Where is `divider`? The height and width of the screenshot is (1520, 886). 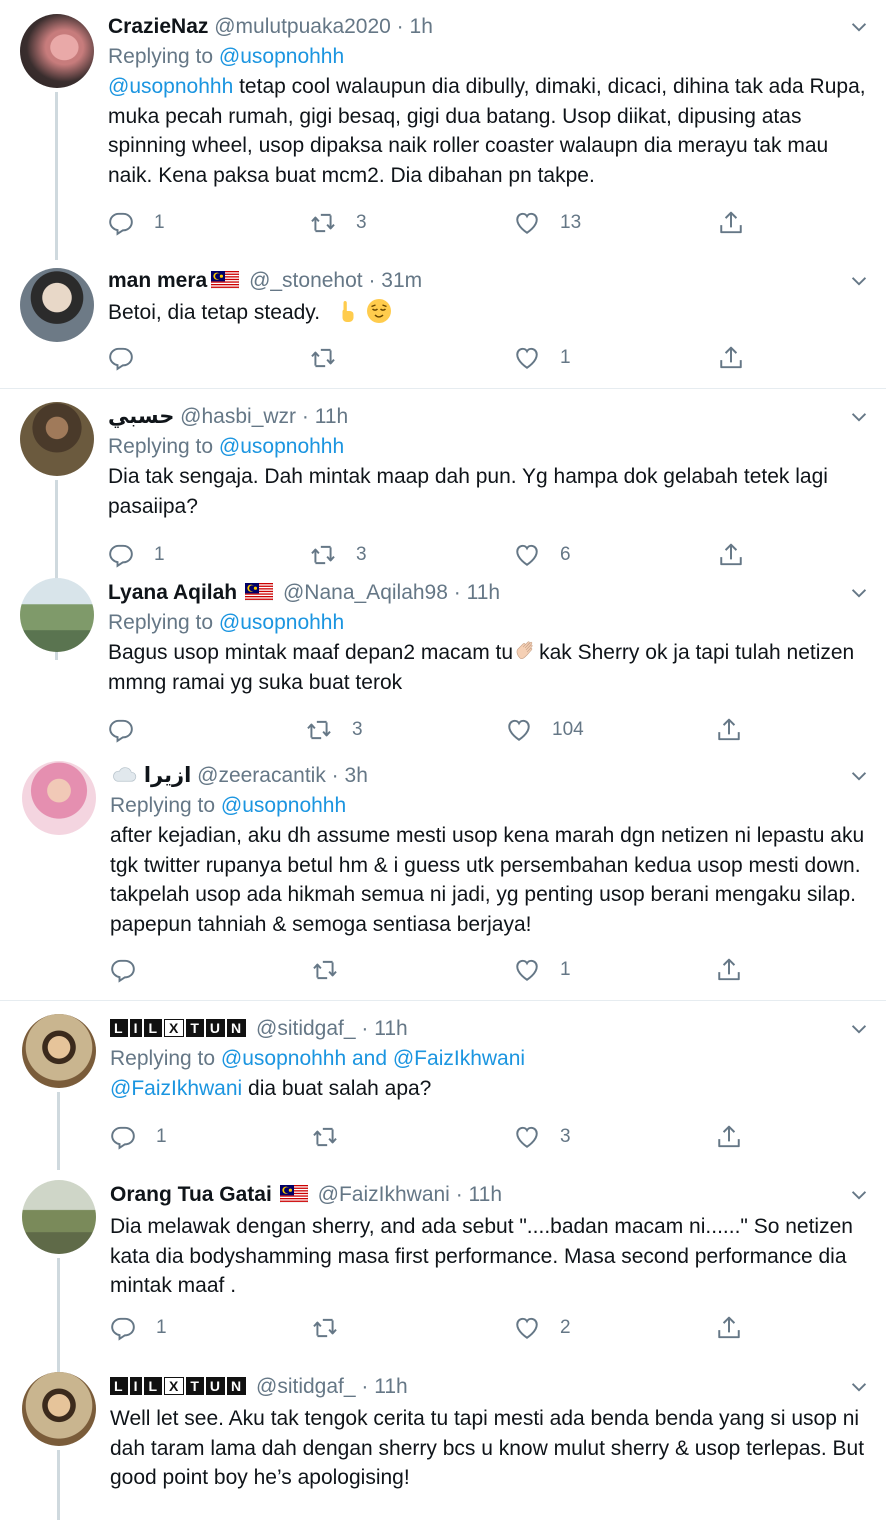
divider is located at coordinates (443, 1000).